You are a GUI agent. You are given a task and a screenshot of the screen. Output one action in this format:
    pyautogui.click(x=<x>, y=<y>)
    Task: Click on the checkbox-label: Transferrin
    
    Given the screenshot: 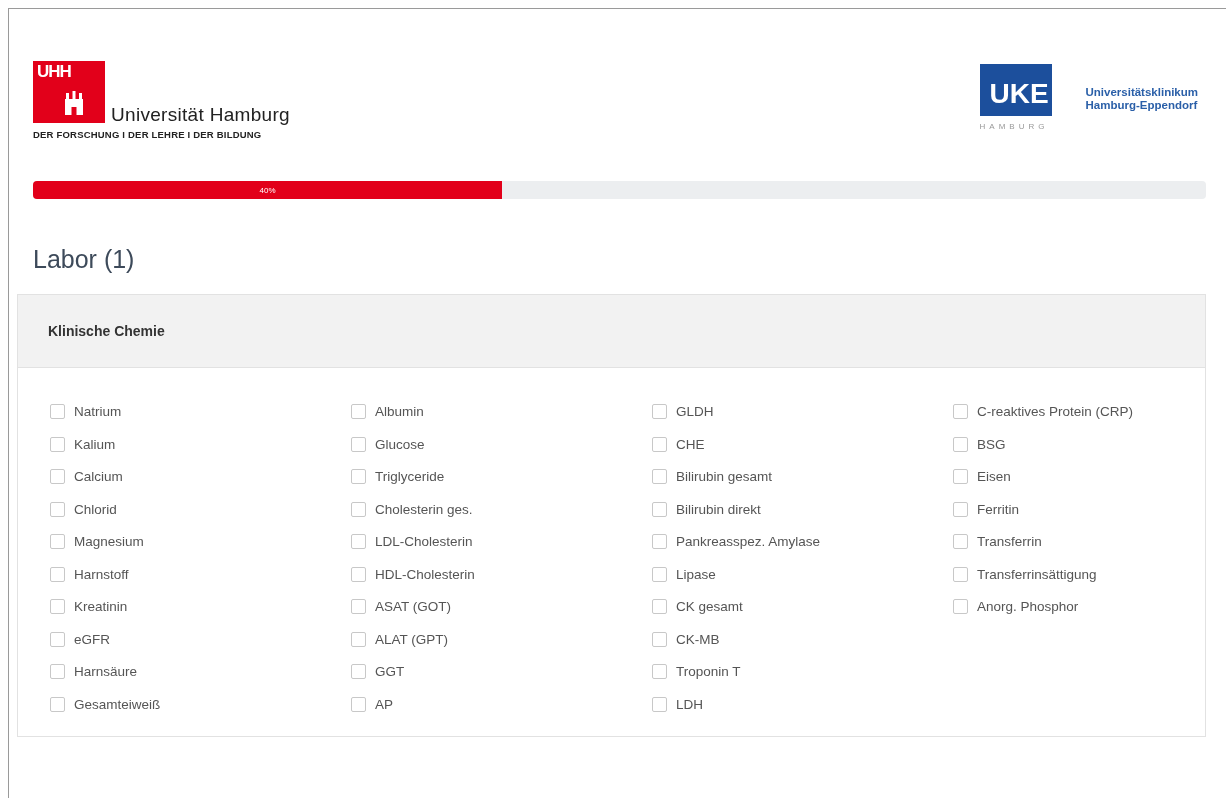 What is the action you would take?
    pyautogui.click(x=1009, y=542)
    